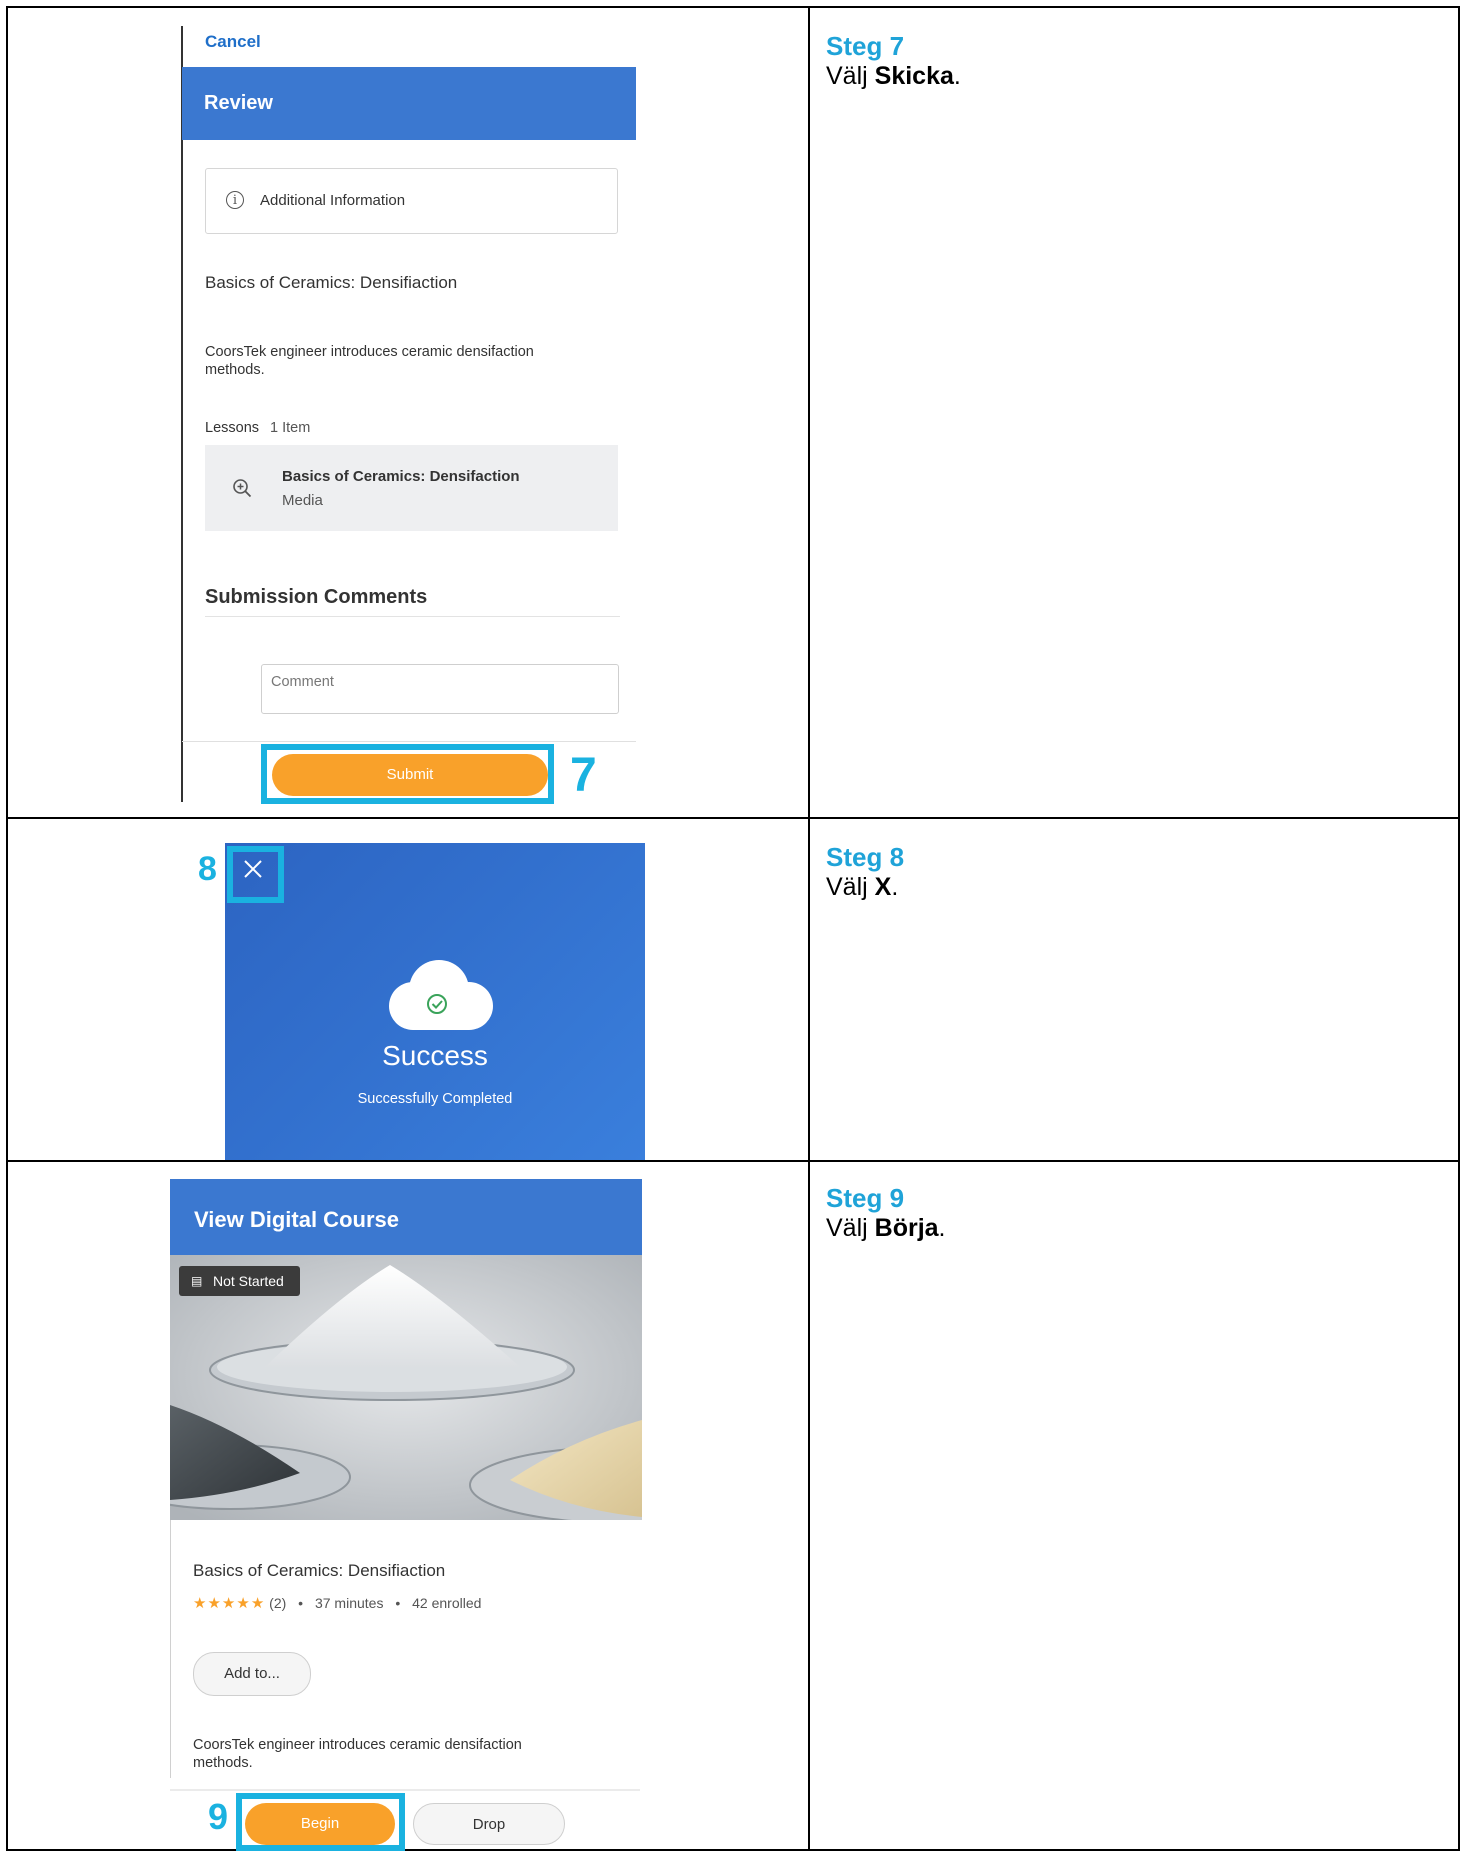  What do you see at coordinates (320, 1822) in the screenshot?
I see `highlight-box-begin` at bounding box center [320, 1822].